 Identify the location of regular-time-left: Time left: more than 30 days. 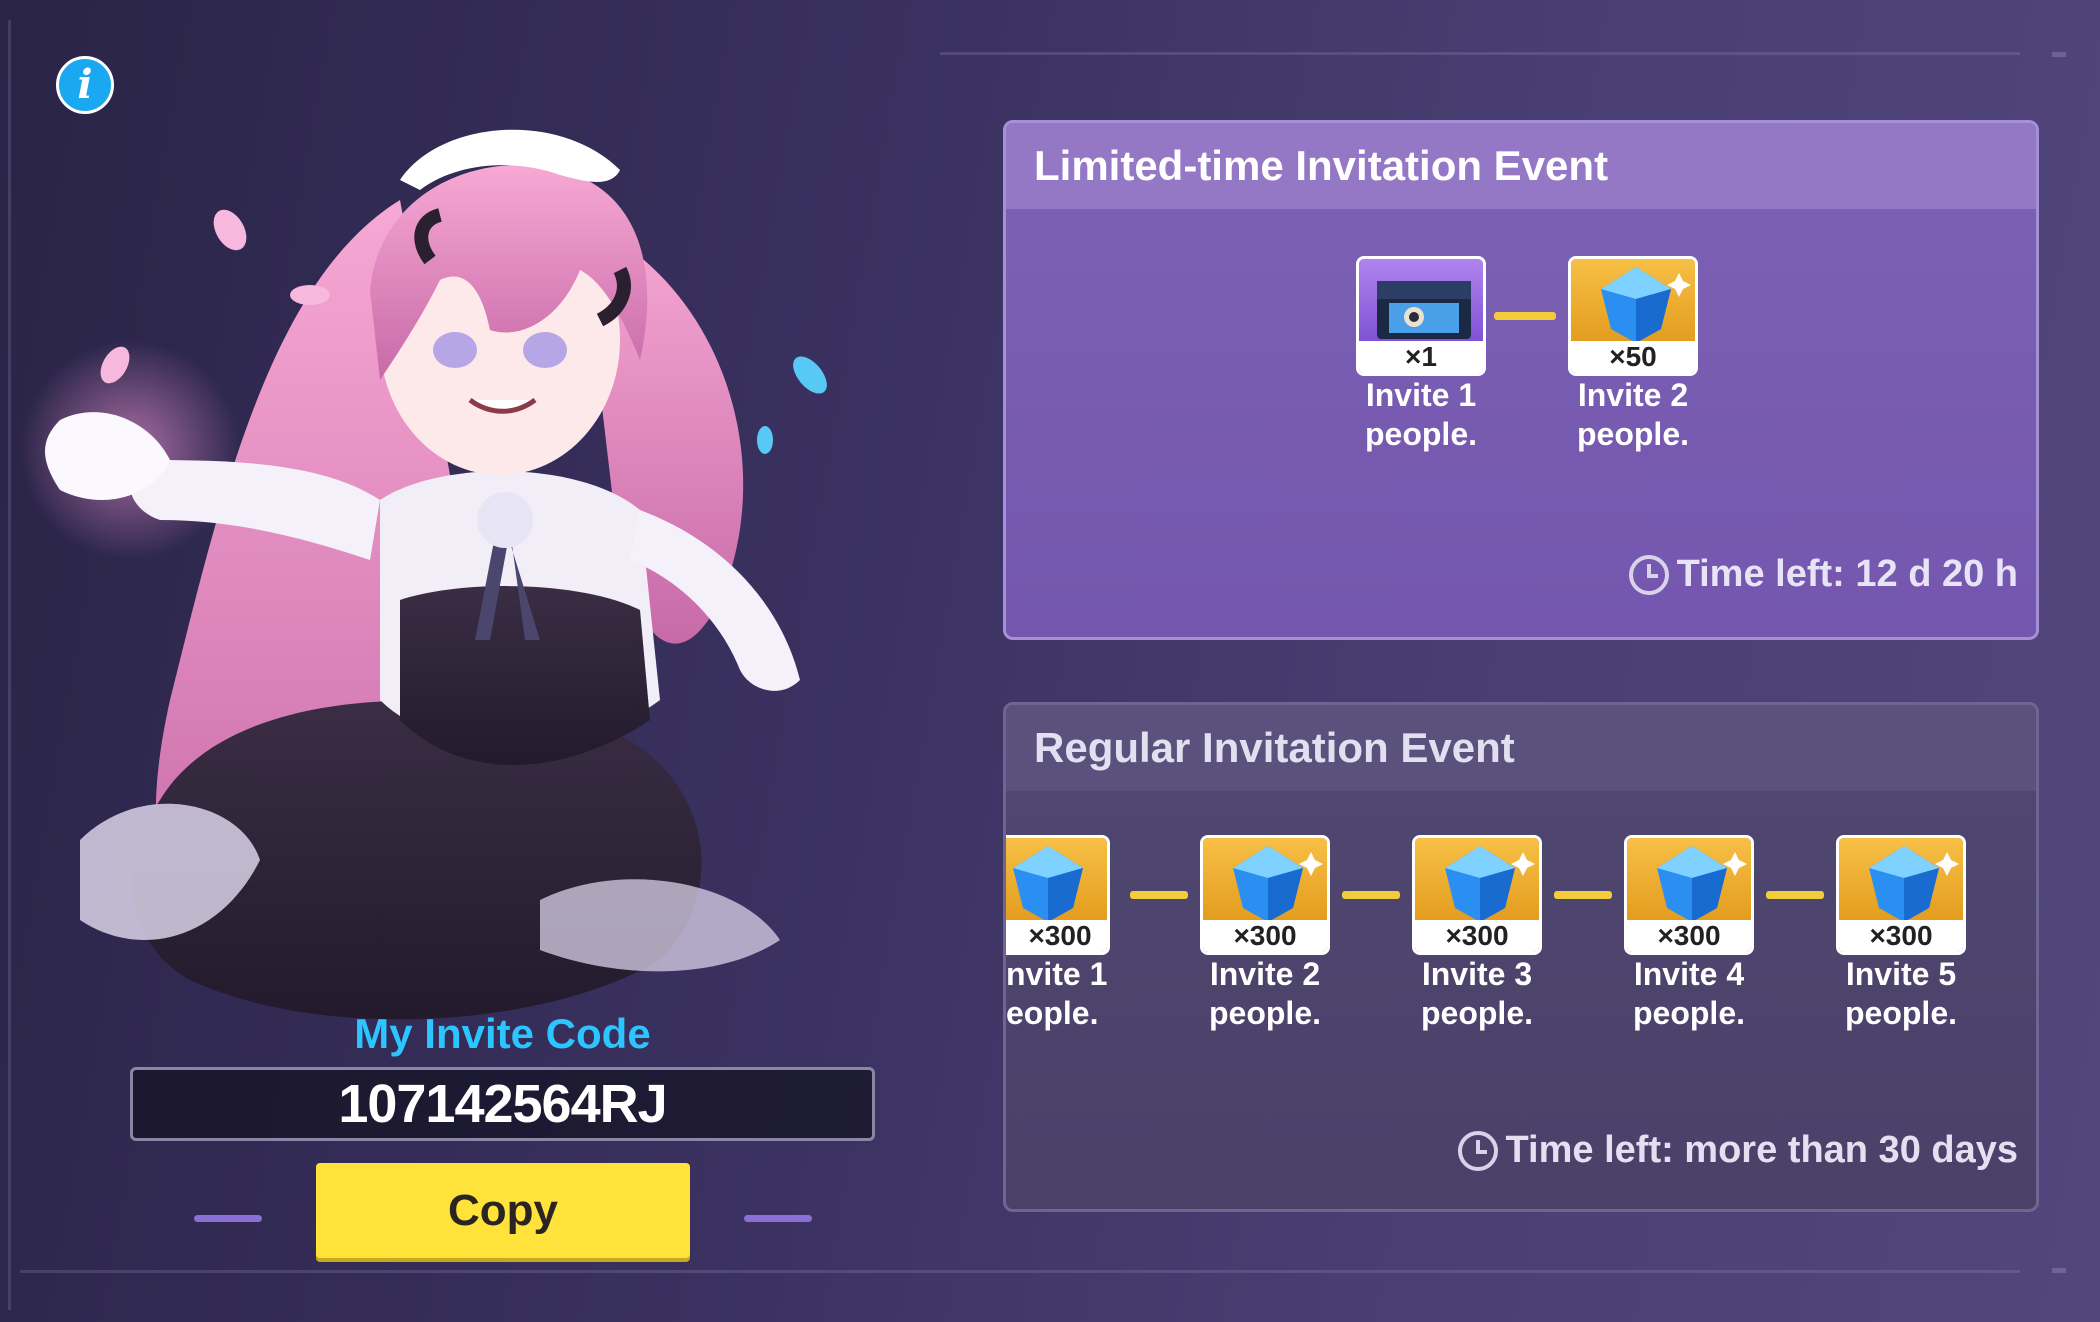
(1737, 1150).